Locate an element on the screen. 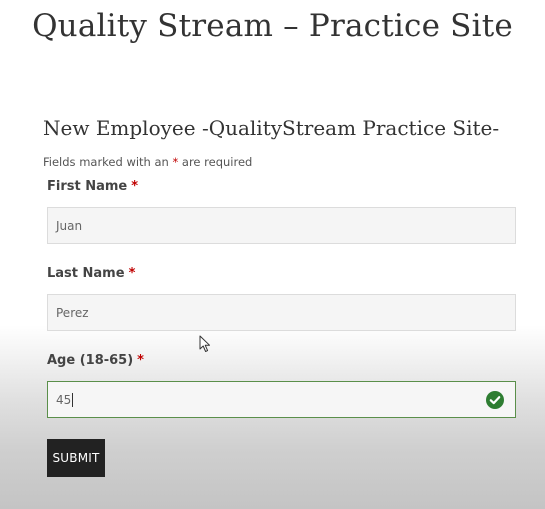 Image resolution: width=545 pixels, height=509 pixels. text-caret is located at coordinates (73, 399).